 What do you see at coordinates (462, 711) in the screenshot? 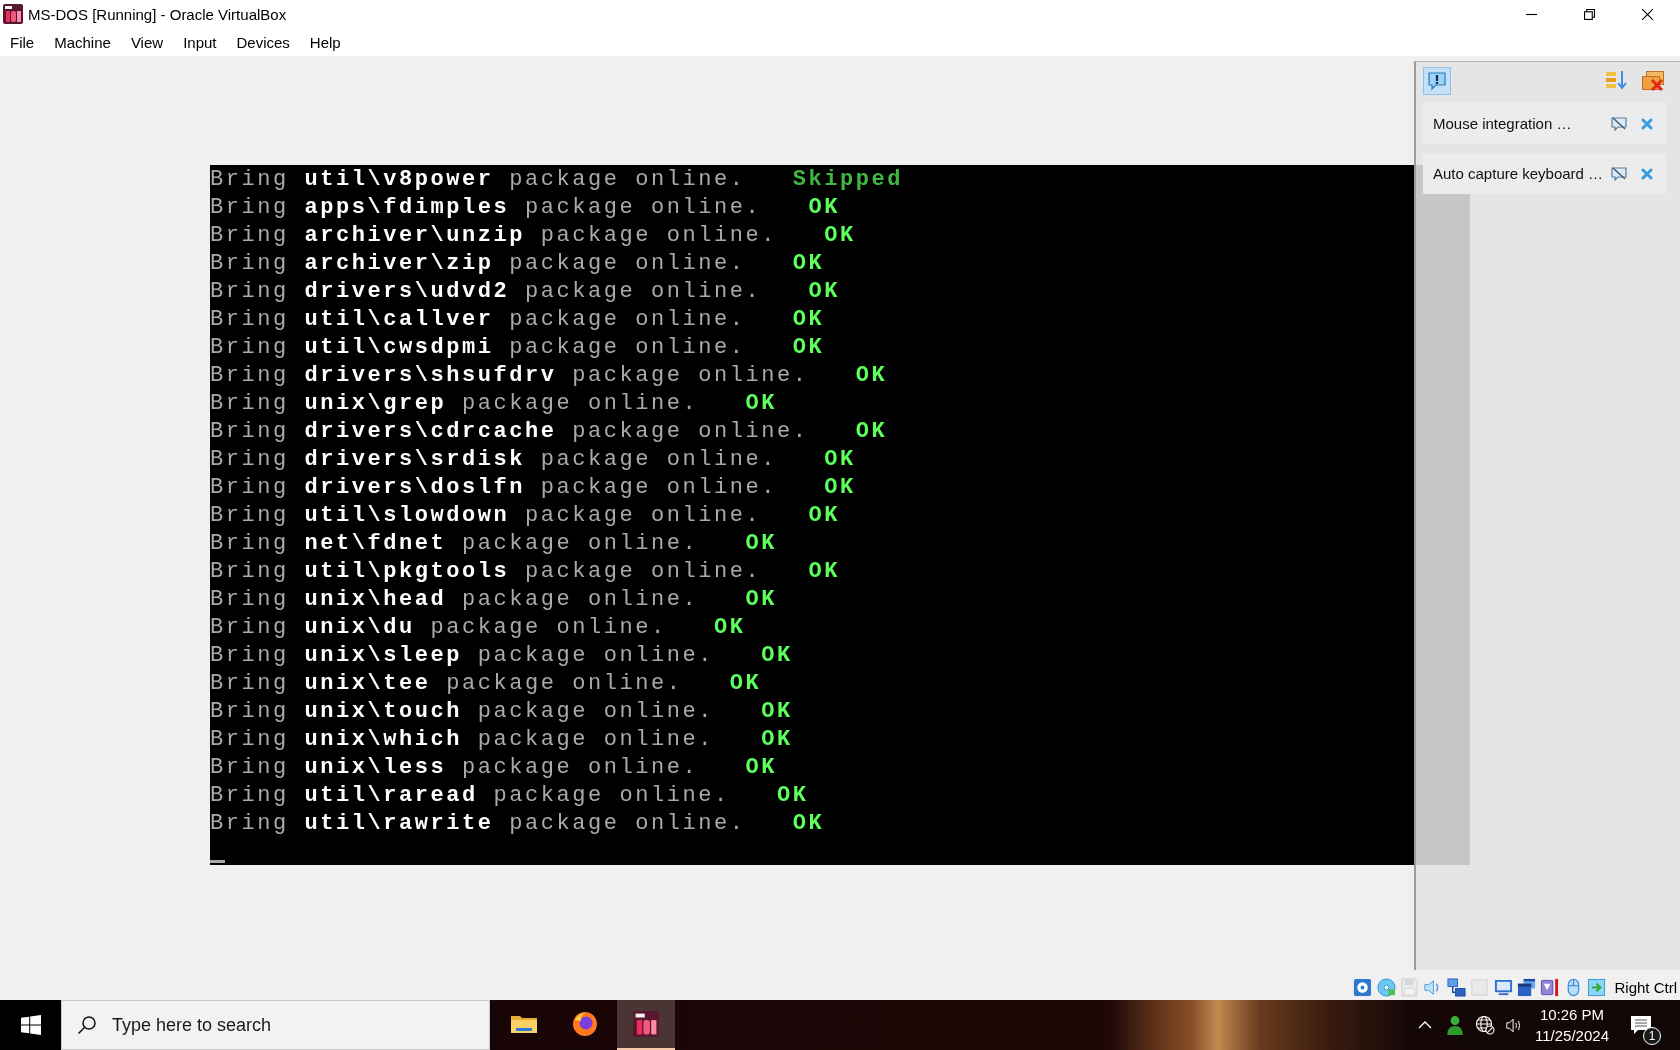
I see `console-line: Bring unix\touch package online.` at bounding box center [462, 711].